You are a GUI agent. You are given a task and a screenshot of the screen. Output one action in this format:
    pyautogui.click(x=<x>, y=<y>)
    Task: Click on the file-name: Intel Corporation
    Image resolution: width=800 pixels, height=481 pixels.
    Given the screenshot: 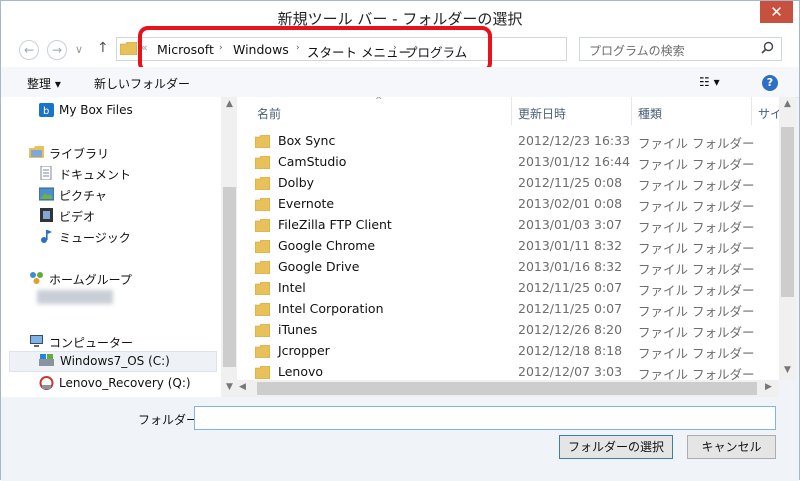 What is the action you would take?
    pyautogui.click(x=331, y=308)
    